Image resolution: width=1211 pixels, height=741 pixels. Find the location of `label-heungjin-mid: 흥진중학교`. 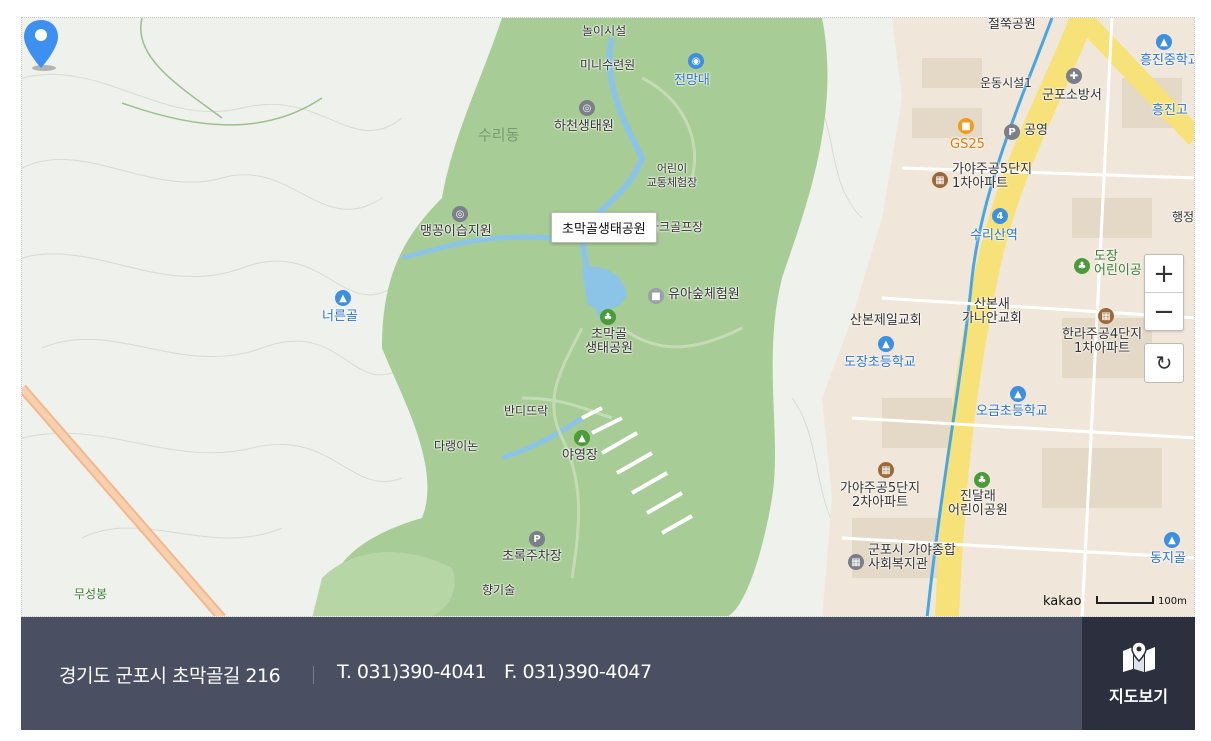

label-heungjin-mid: 흥진중학교 is located at coordinates (1167, 61).